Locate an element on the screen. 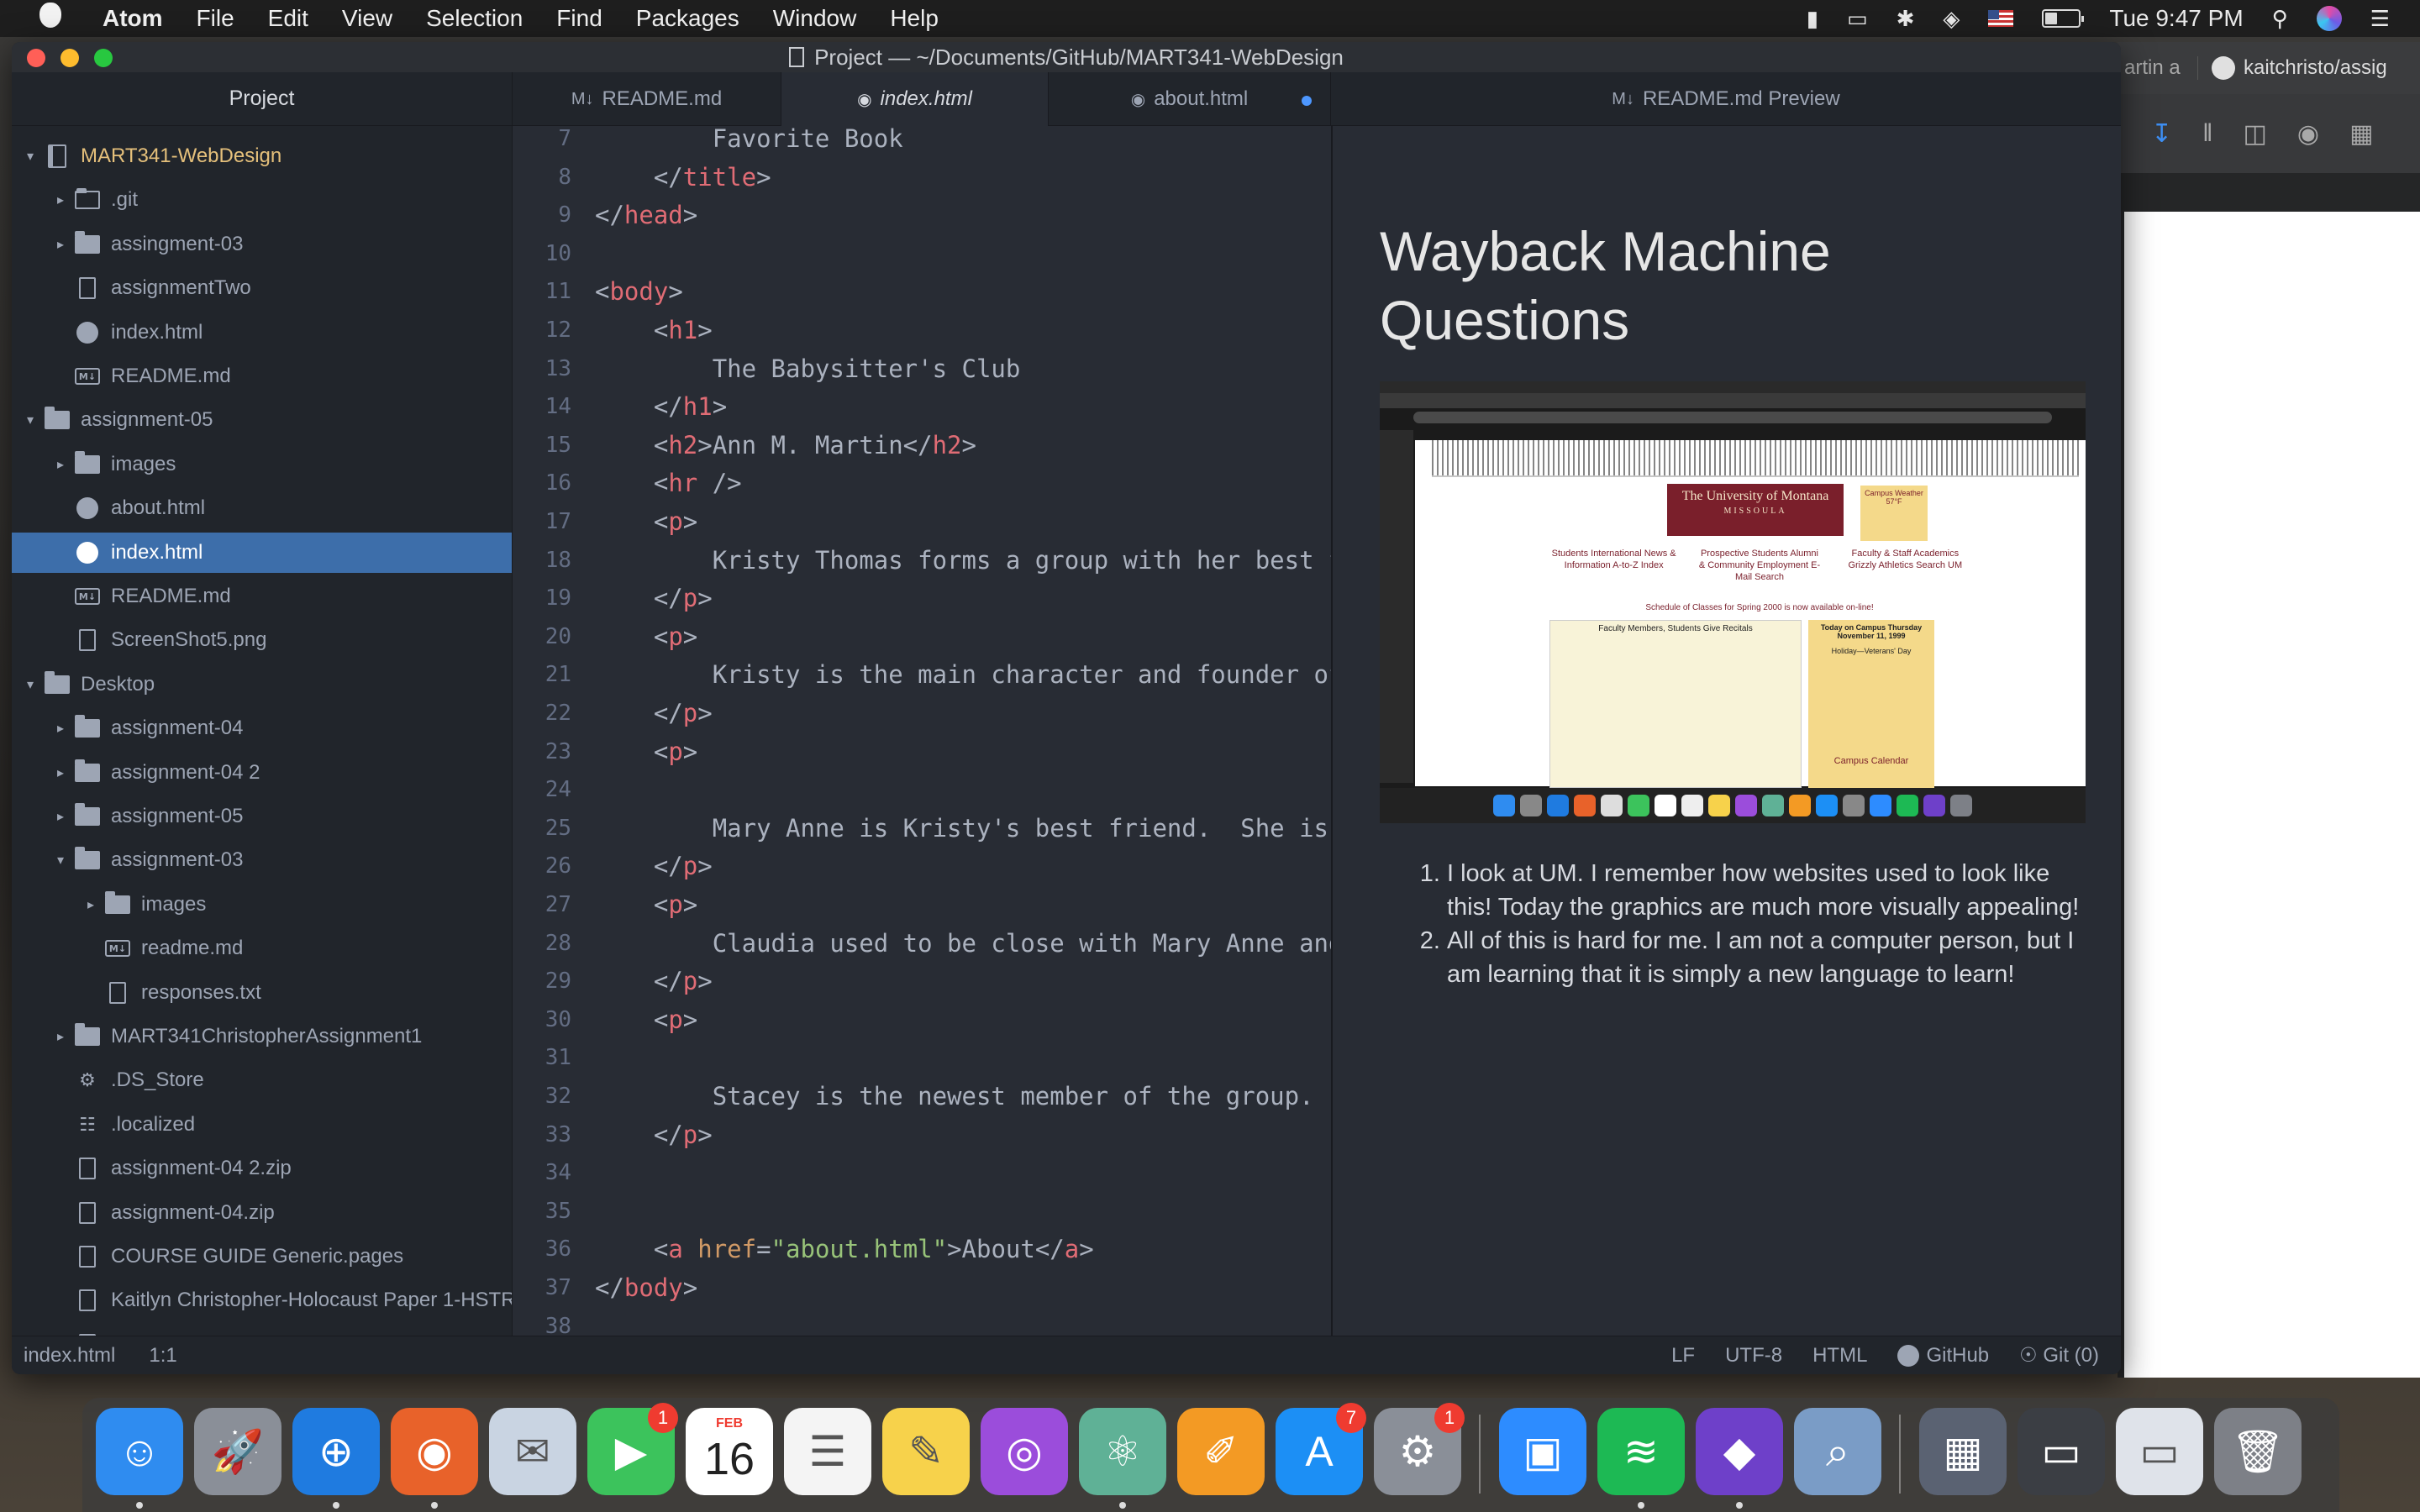  tree-item: assignmentTwo is located at coordinates (262, 288).